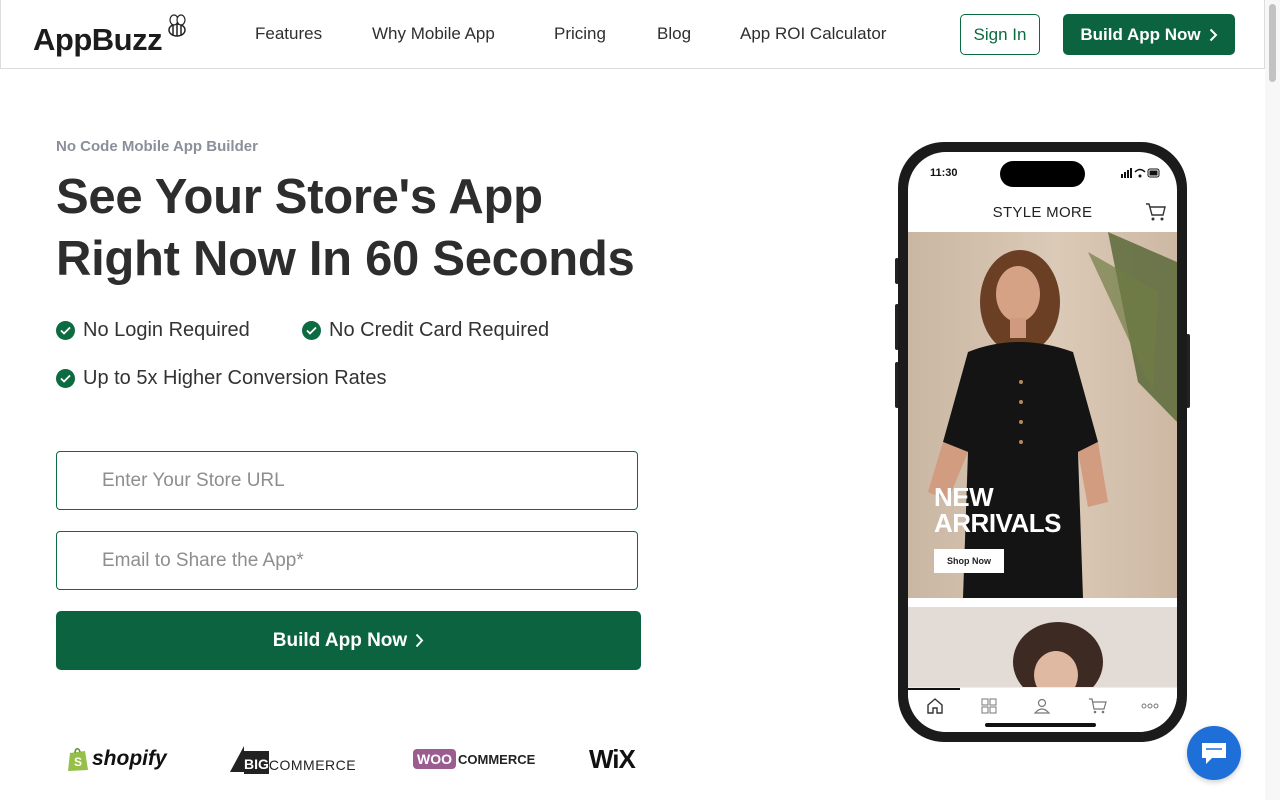 This screenshot has height=800, width=1280. Describe the element at coordinates (347, 560) in the screenshot. I see `email-input` at that location.